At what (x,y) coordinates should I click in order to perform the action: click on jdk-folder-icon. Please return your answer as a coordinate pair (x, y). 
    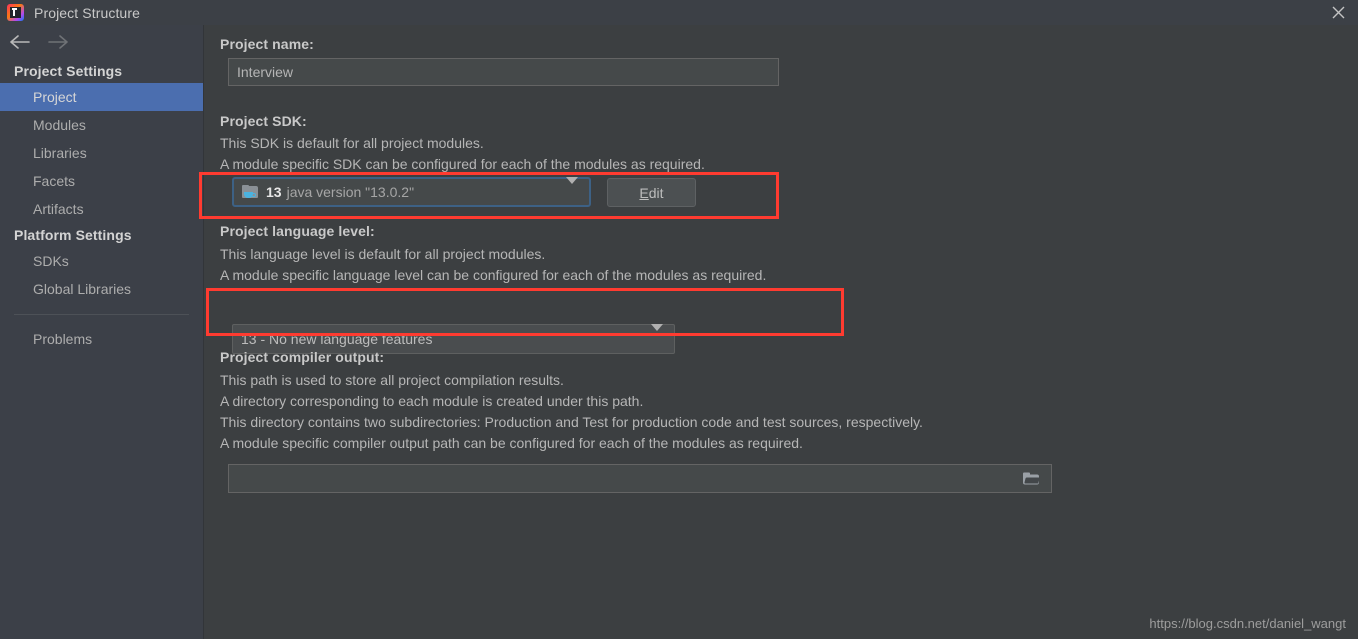
    Looking at the image, I should click on (250, 192).